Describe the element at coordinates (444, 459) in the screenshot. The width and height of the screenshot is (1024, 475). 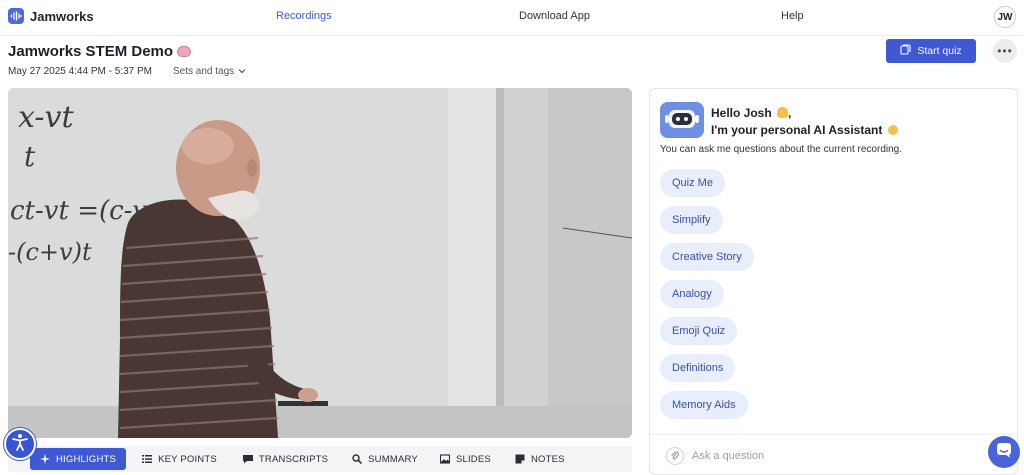
I see `image-icon` at that location.